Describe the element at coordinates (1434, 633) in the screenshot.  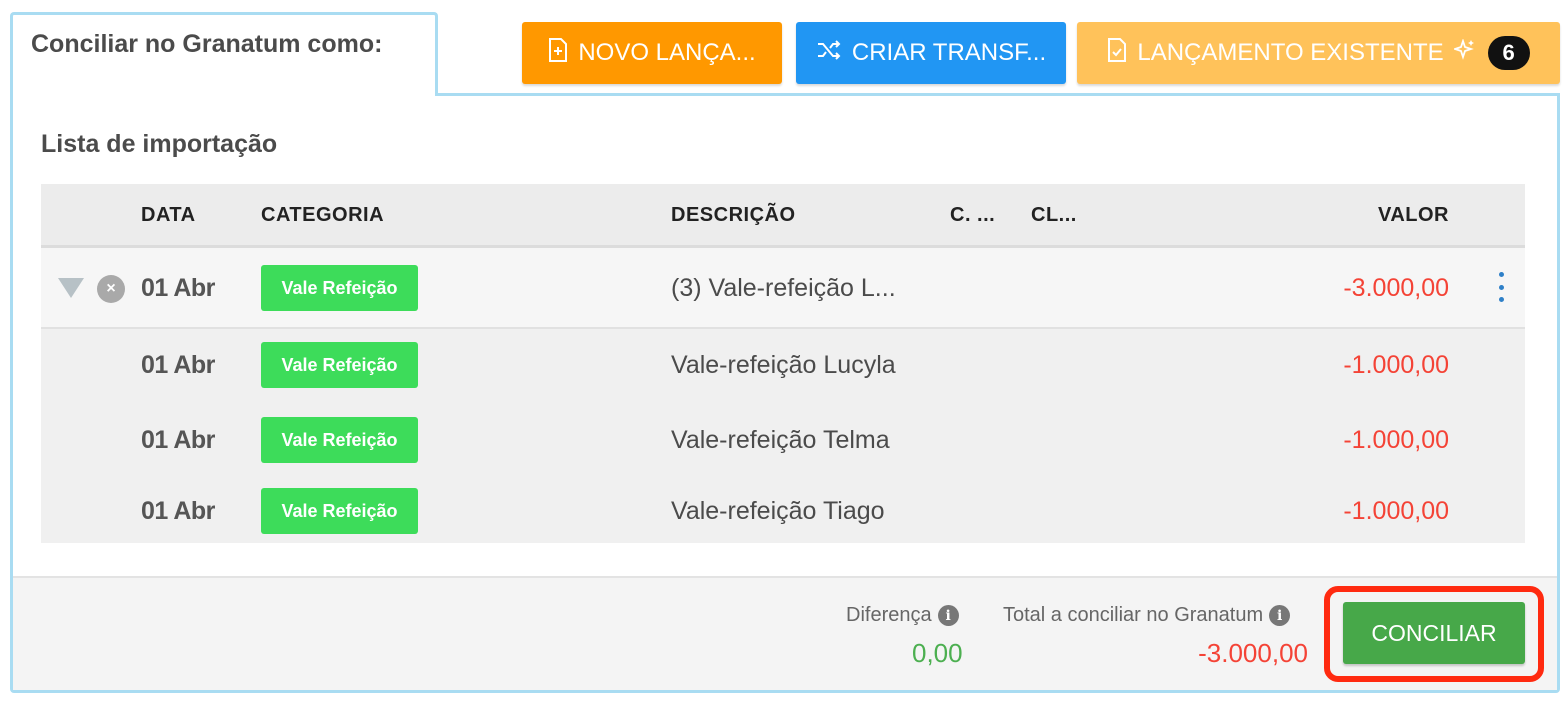
I see `conciliar-button: CONCILIAR` at that location.